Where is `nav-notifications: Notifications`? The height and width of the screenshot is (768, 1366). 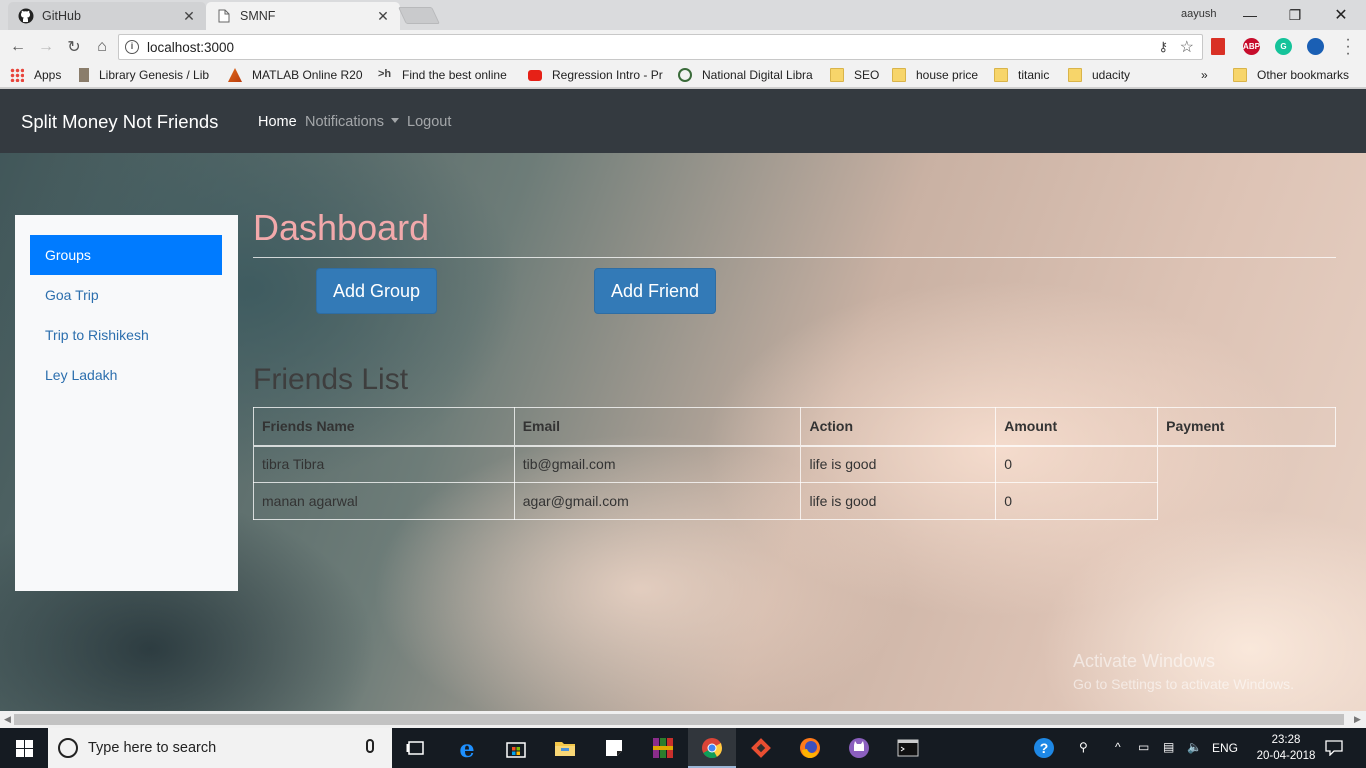 nav-notifications: Notifications is located at coordinates (352, 122).